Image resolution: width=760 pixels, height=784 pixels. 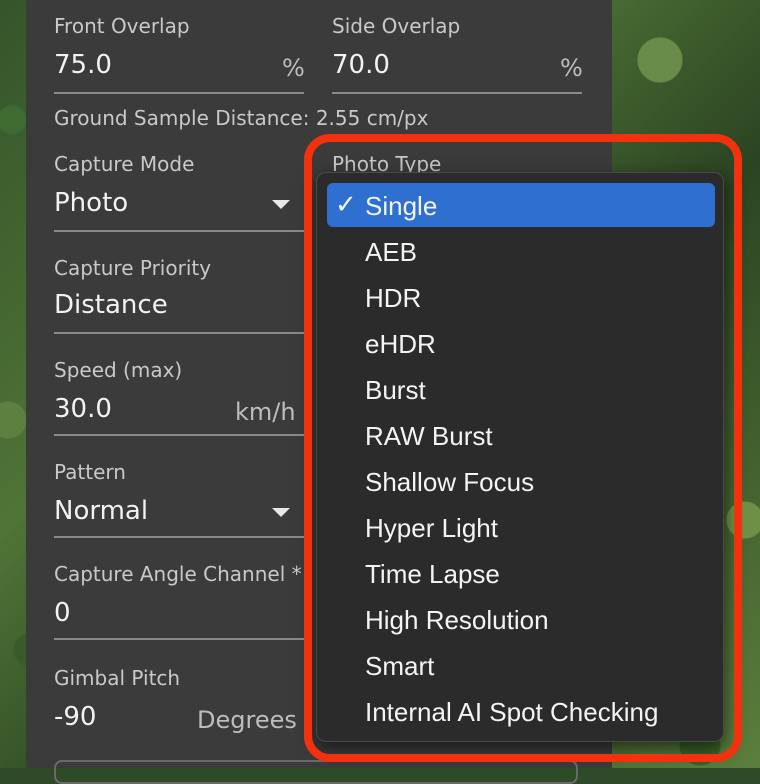 I want to click on pattern-select: Normal, so click(x=101, y=511).